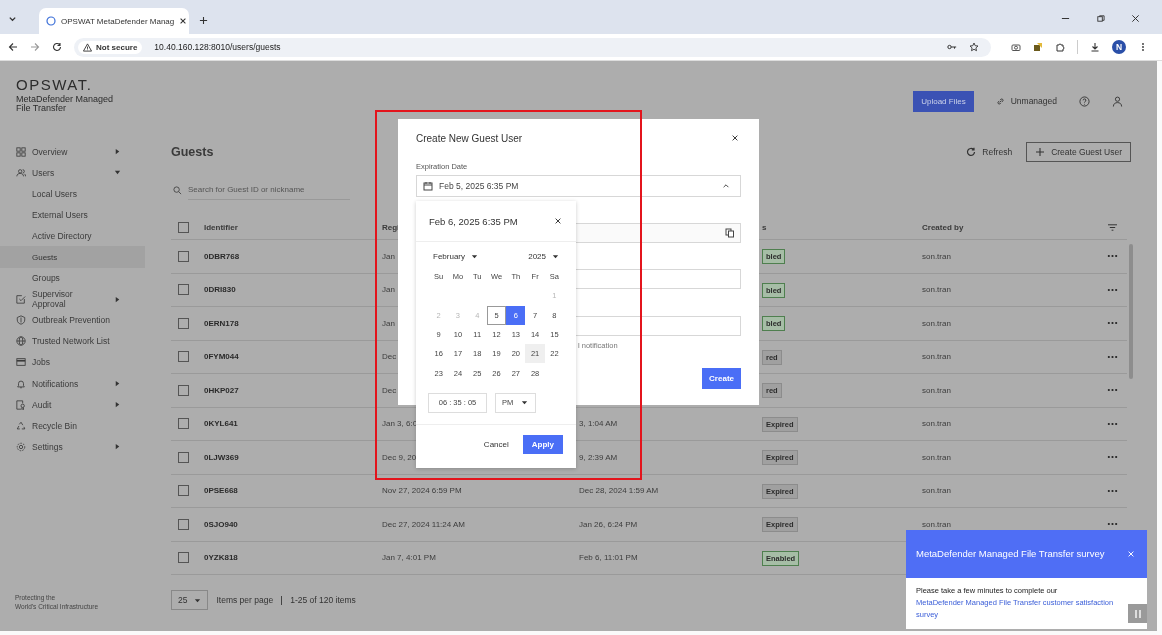  Describe the element at coordinates (72, 299) in the screenshot. I see `sidebar-item: Supervisor Approval` at that location.